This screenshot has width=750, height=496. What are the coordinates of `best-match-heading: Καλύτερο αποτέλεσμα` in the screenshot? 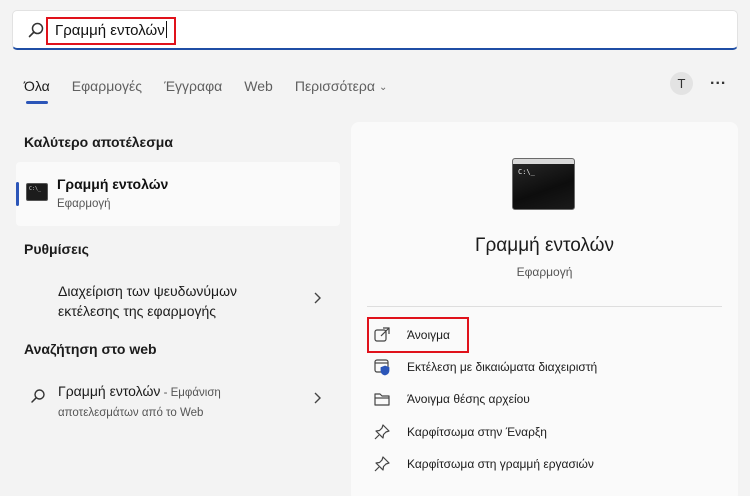 It's located at (98, 142).